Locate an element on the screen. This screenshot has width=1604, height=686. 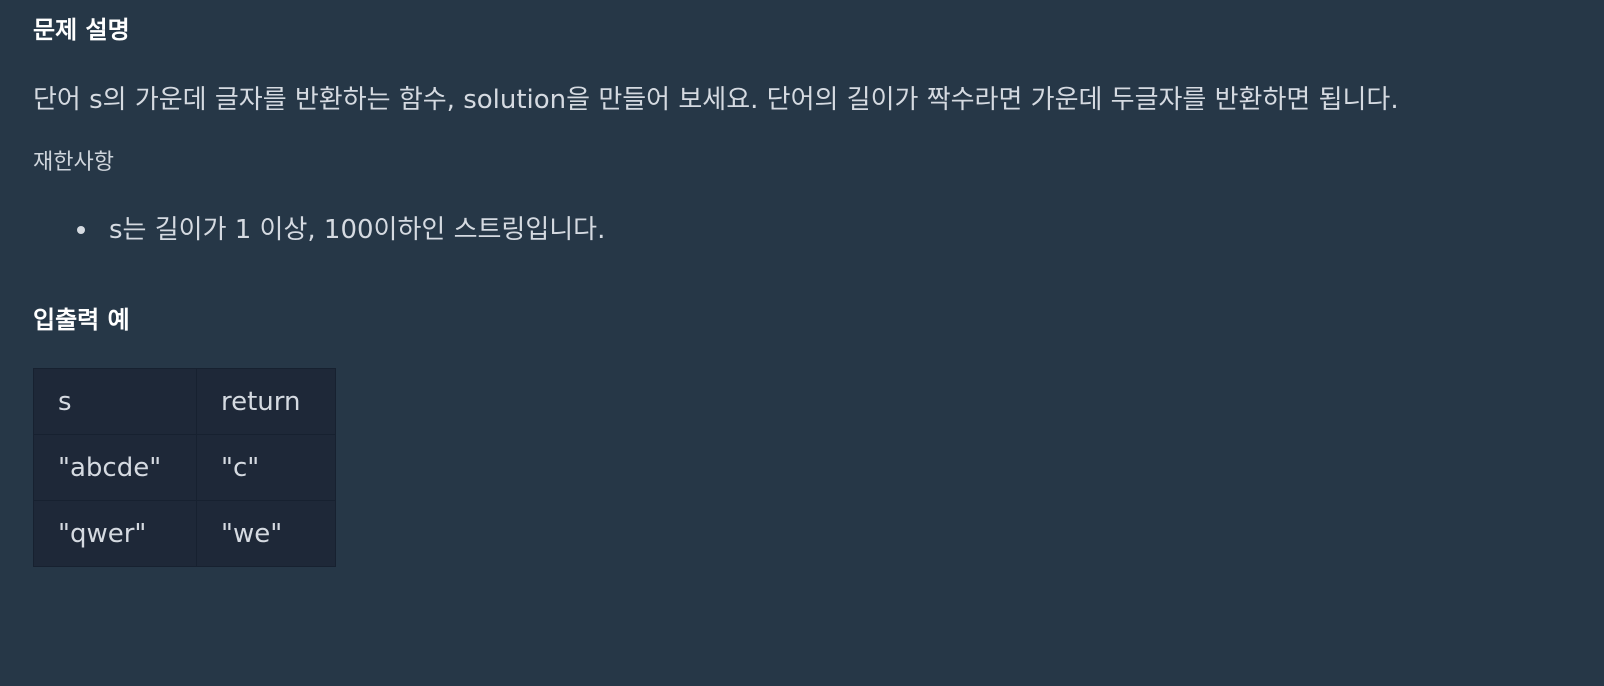
examples-title: 입출력 예 is located at coordinates (81, 320).